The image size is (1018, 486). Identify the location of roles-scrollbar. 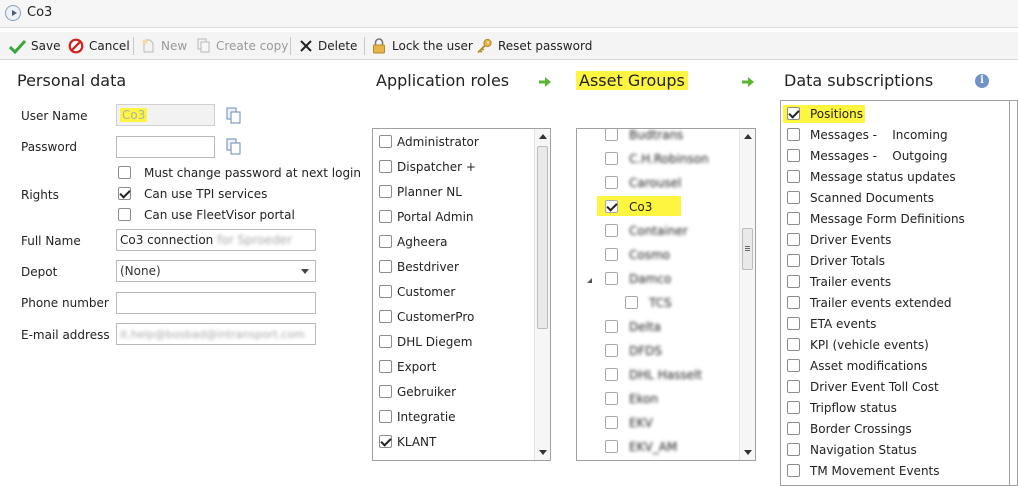
(542, 294).